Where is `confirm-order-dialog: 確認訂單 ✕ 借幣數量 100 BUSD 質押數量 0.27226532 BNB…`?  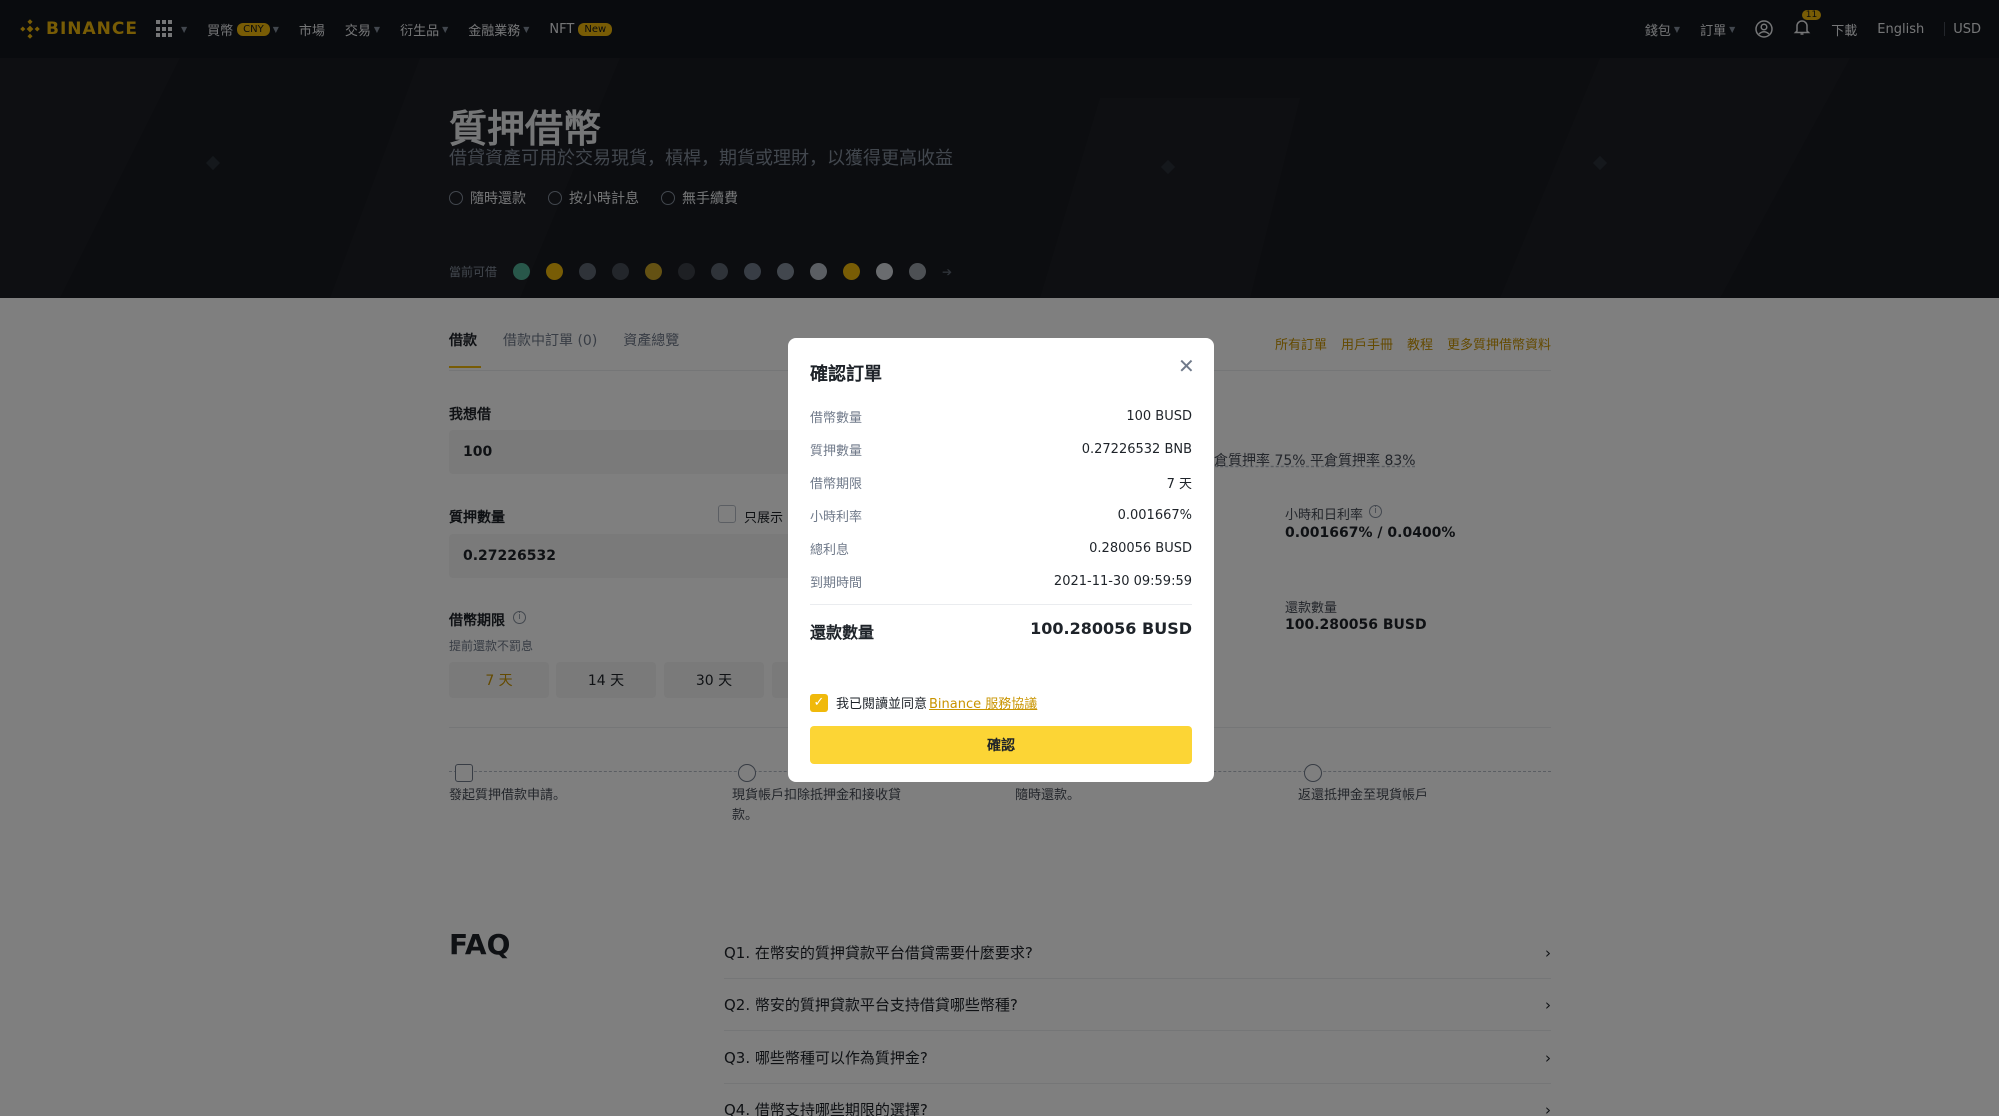
confirm-order-dialog: 確認訂單 ✕ 借幣數量 100 BUSD 質押數量 0.27226532 BNB… is located at coordinates (1001, 560).